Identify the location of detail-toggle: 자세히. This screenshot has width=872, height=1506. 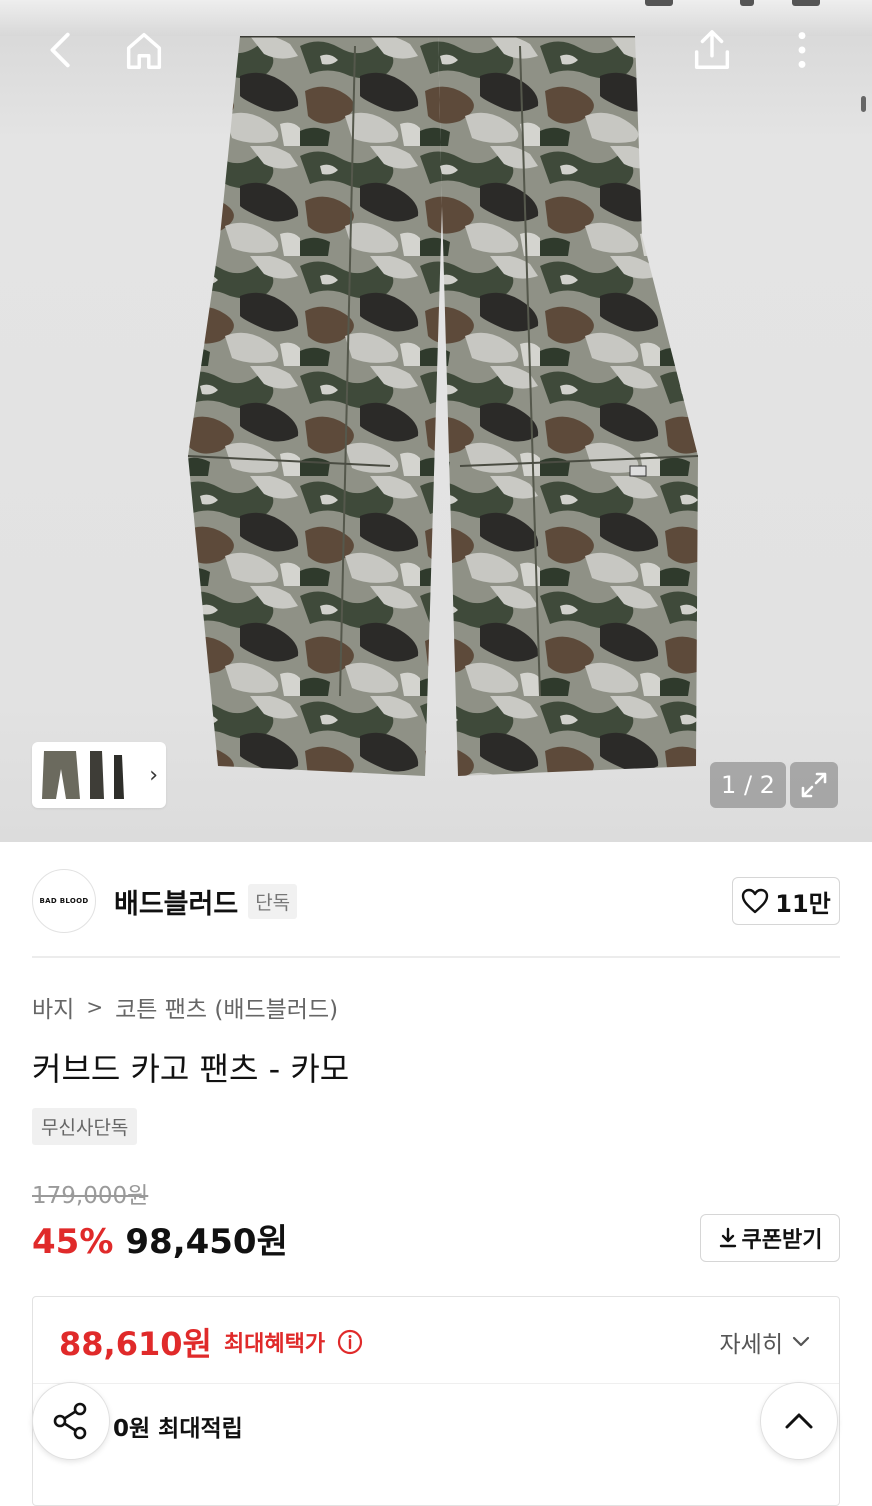
(765, 1342).